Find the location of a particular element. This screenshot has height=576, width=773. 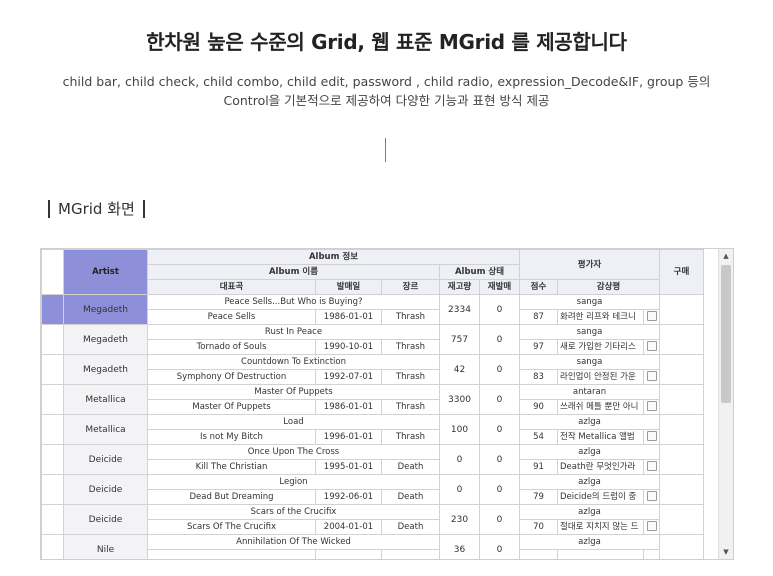

cell-score: 90 is located at coordinates (538, 407).